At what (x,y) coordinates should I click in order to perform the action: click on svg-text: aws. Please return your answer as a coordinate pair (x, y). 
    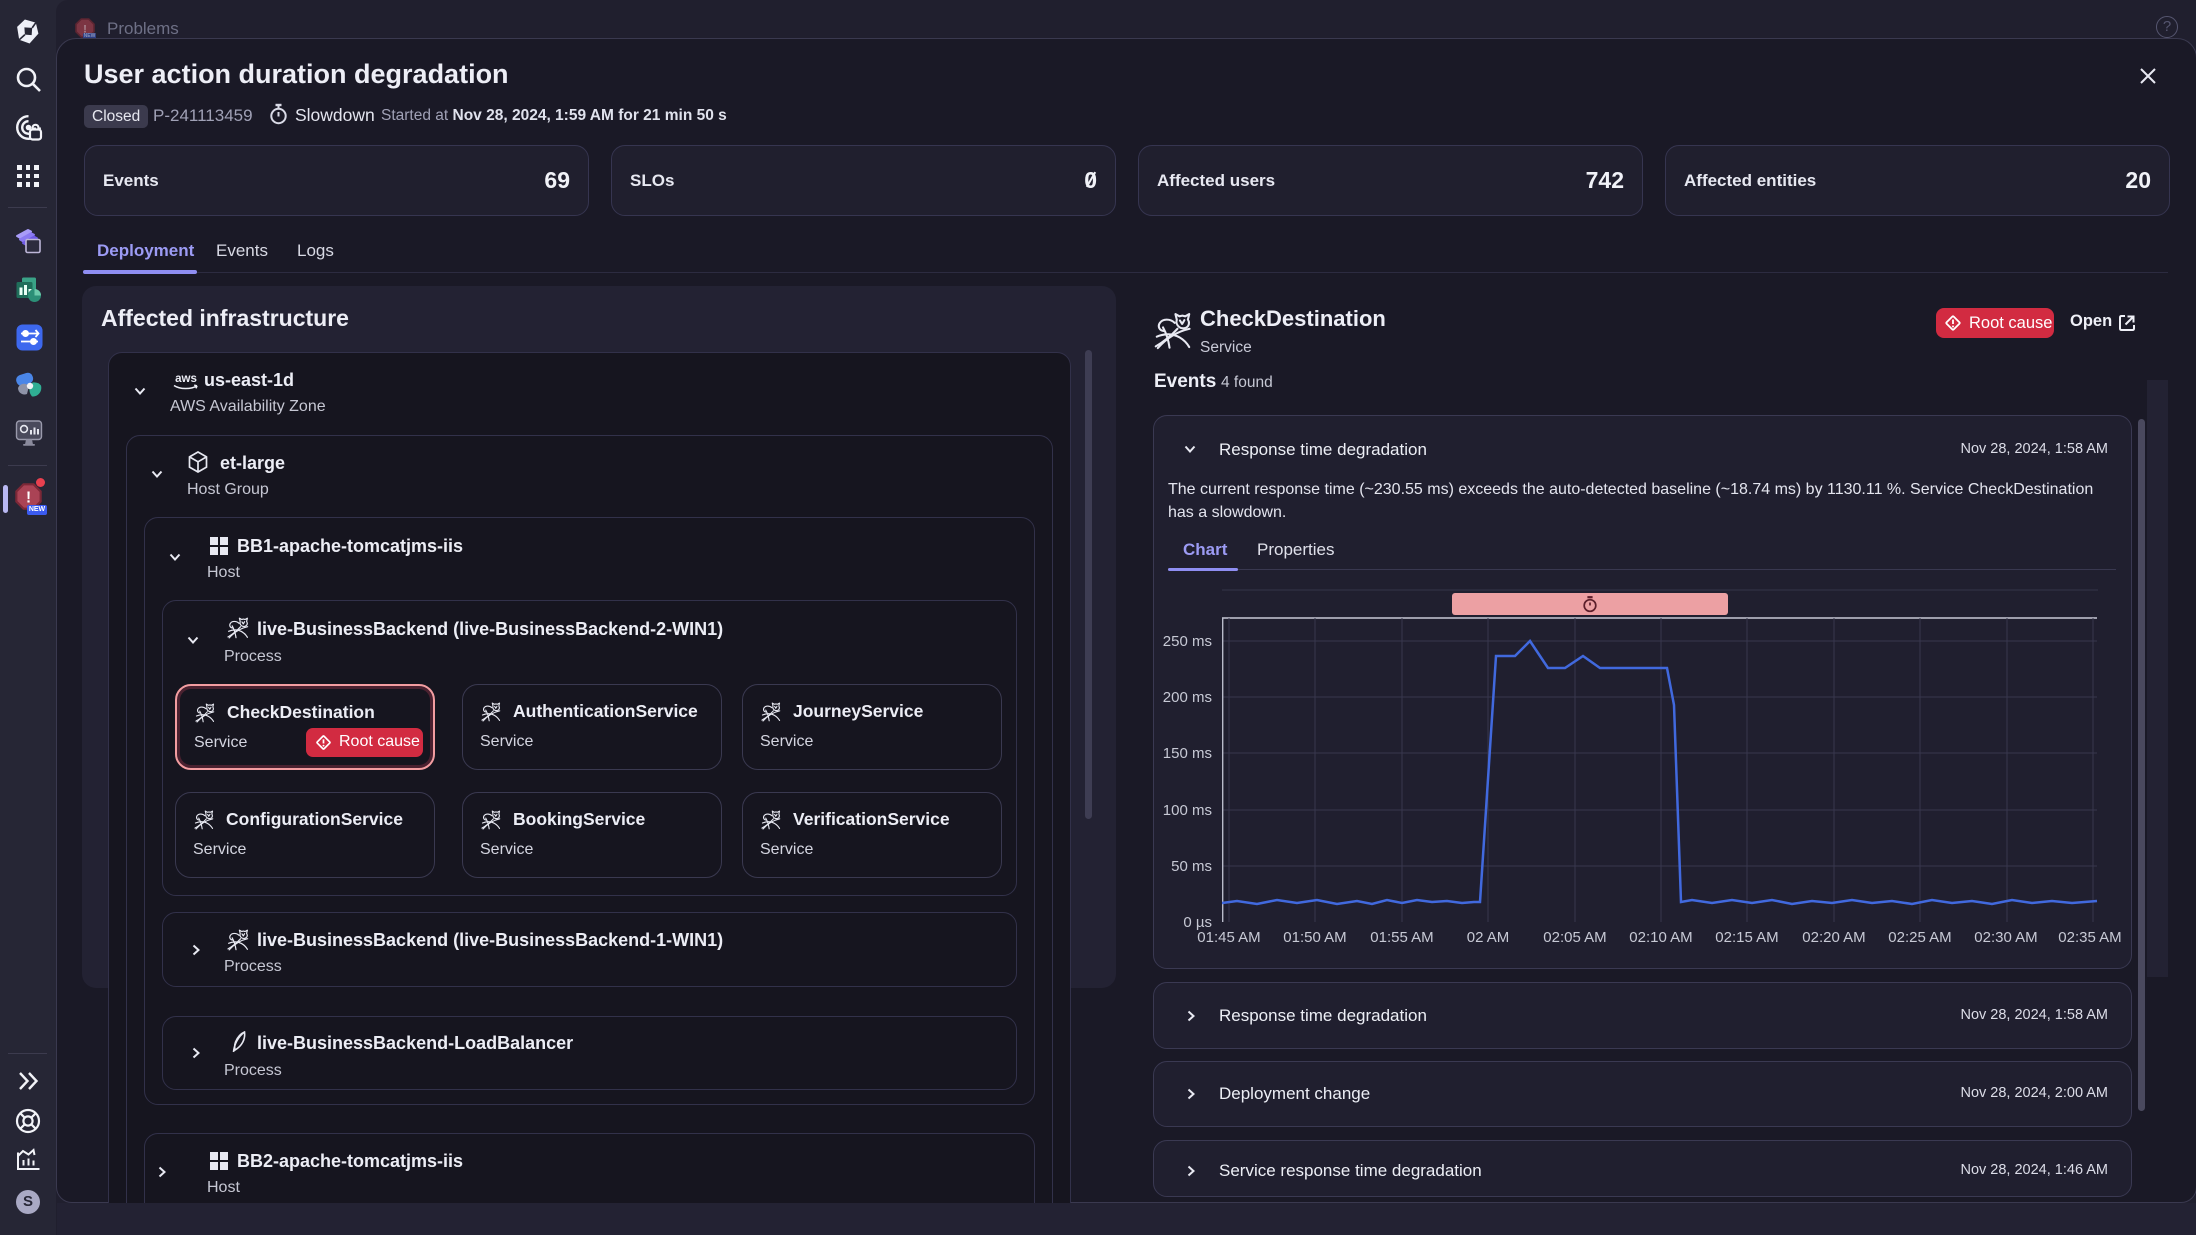
    Looking at the image, I should click on (186, 379).